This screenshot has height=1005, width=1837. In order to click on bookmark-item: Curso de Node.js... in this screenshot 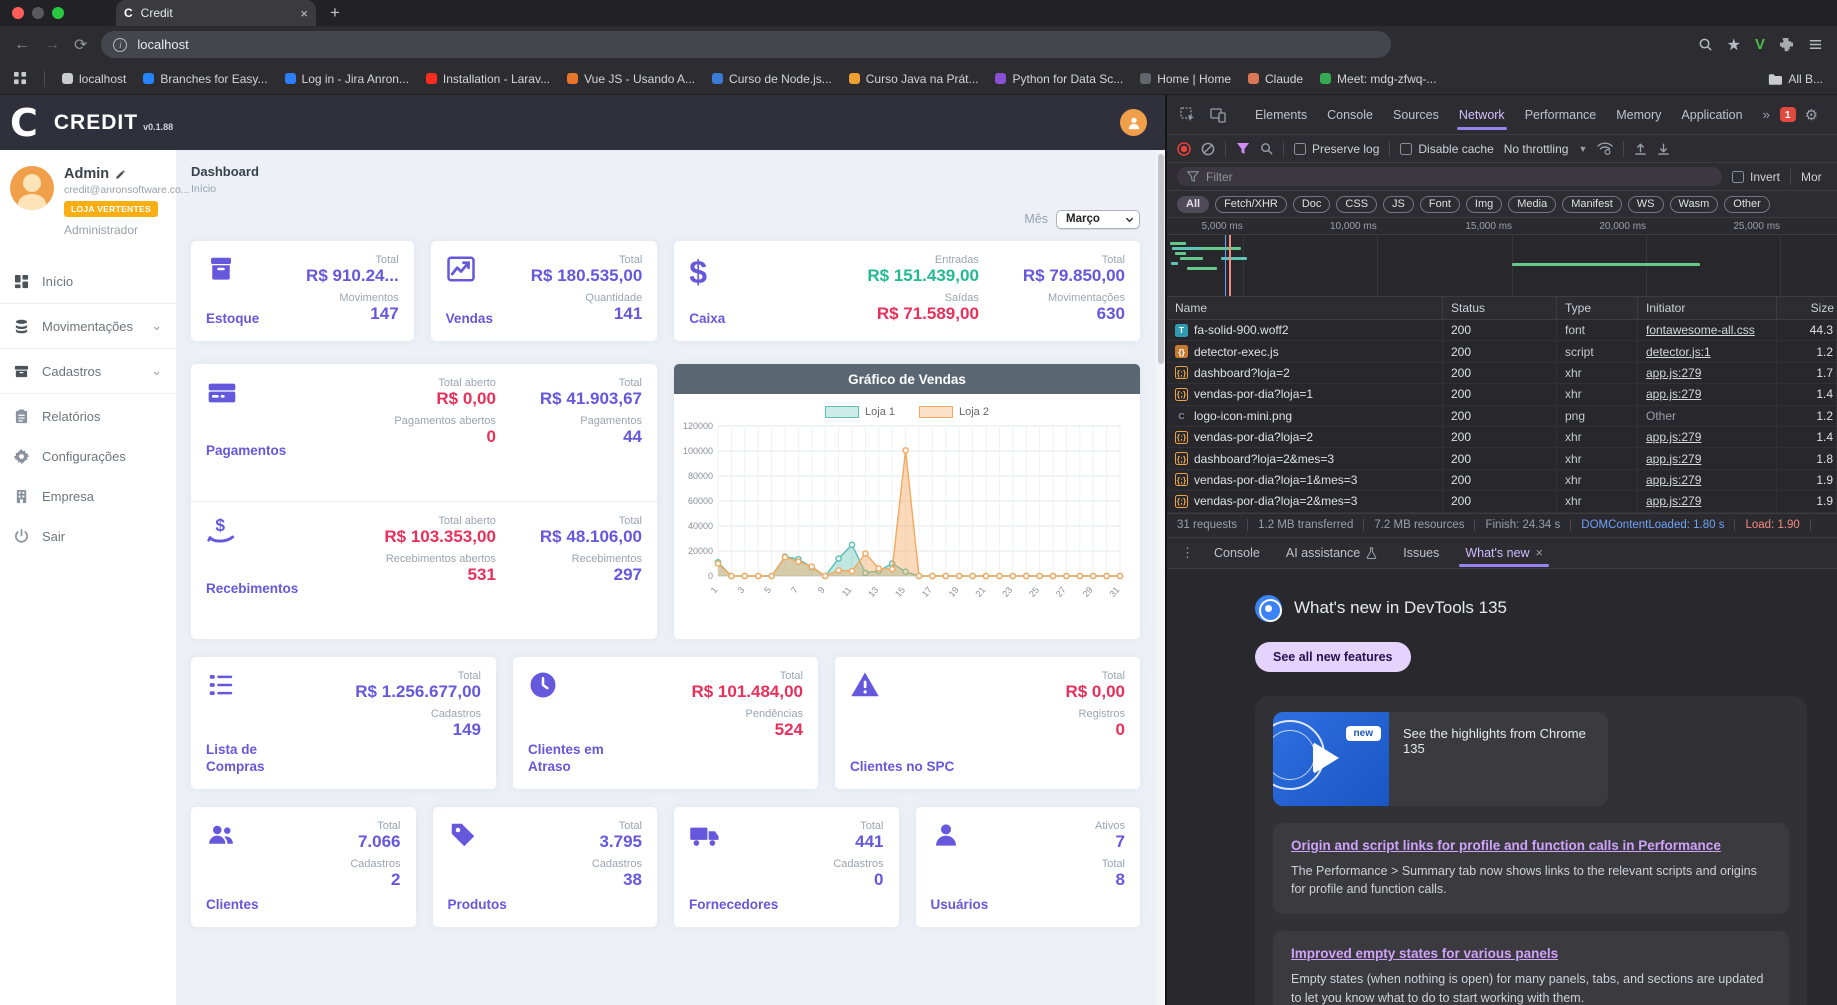, I will do `click(772, 79)`.